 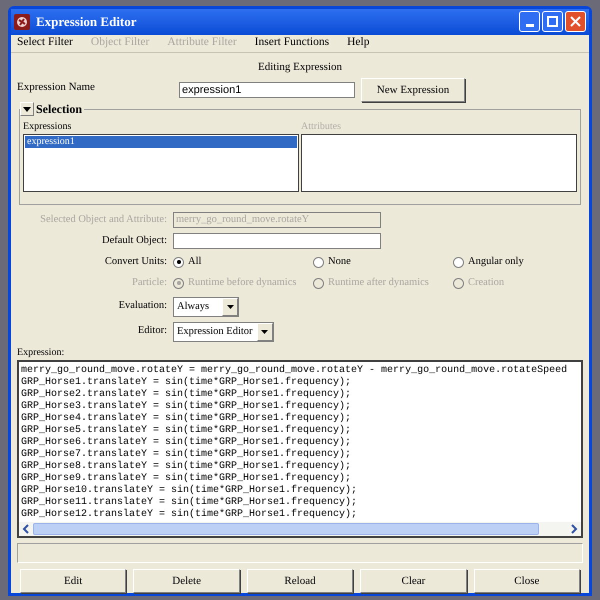 What do you see at coordinates (186, 430) in the screenshot?
I see `code-line: GRP_Horse5.translateY = sin(time*GRP_Horse1.frequency);` at bounding box center [186, 430].